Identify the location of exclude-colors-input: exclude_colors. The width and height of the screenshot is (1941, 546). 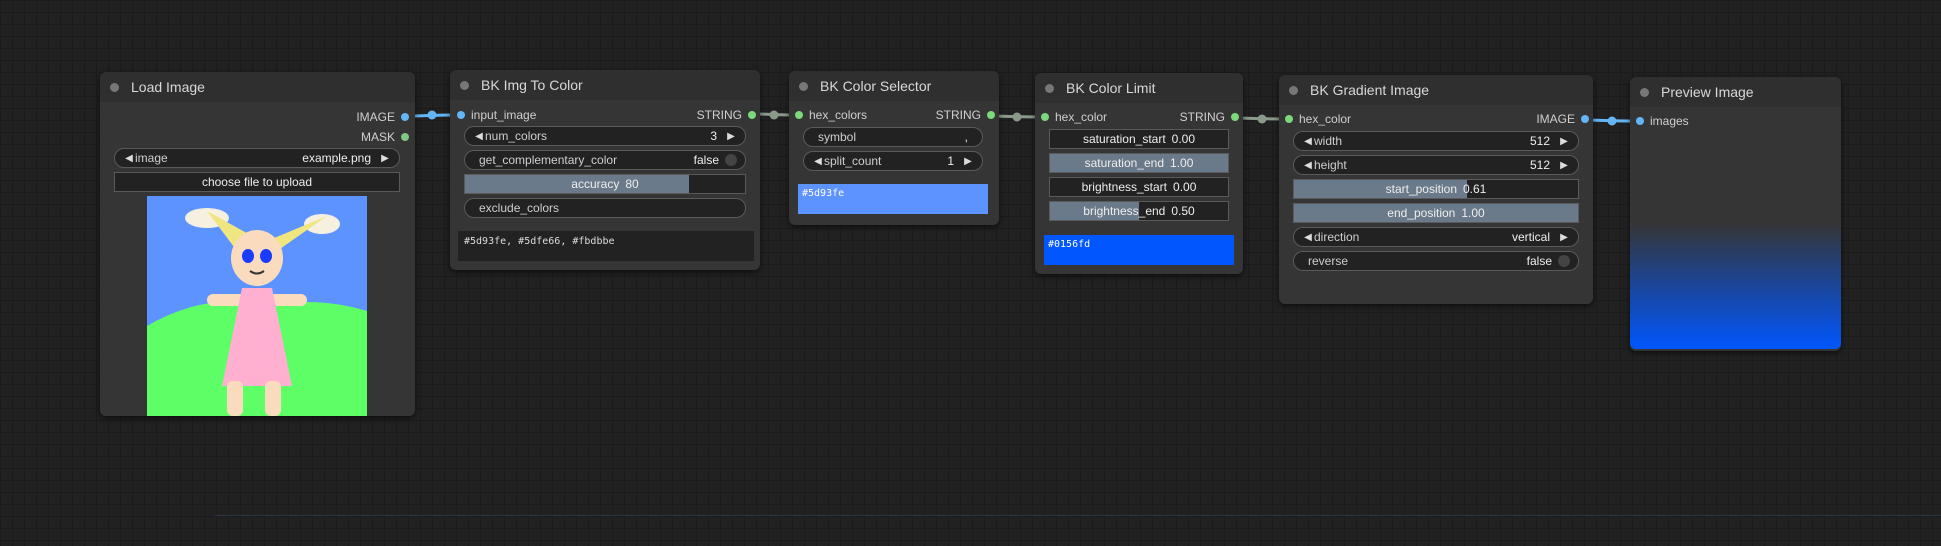
(605, 208).